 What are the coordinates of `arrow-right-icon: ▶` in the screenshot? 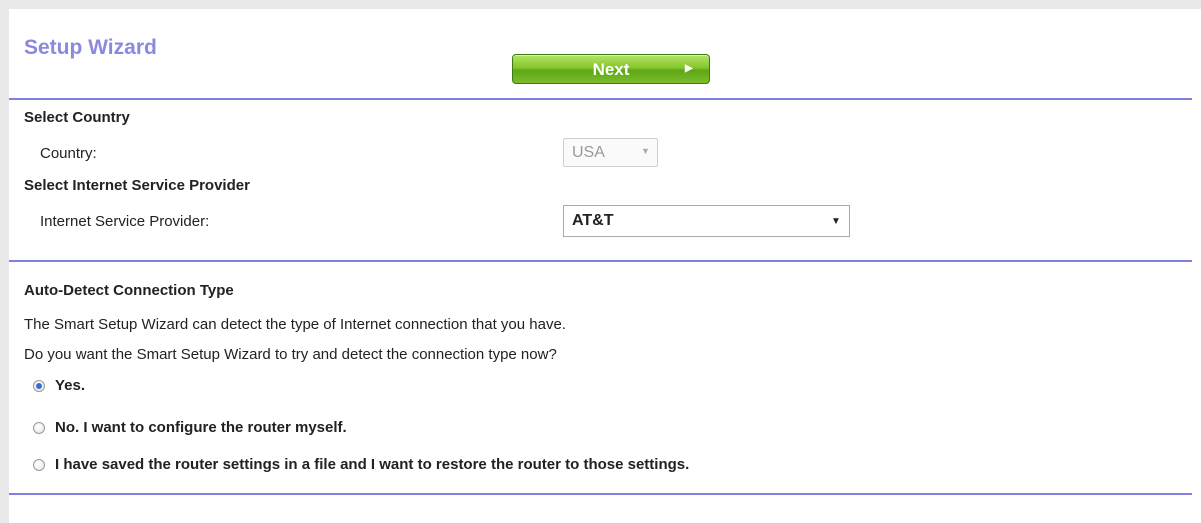 It's located at (689, 68).